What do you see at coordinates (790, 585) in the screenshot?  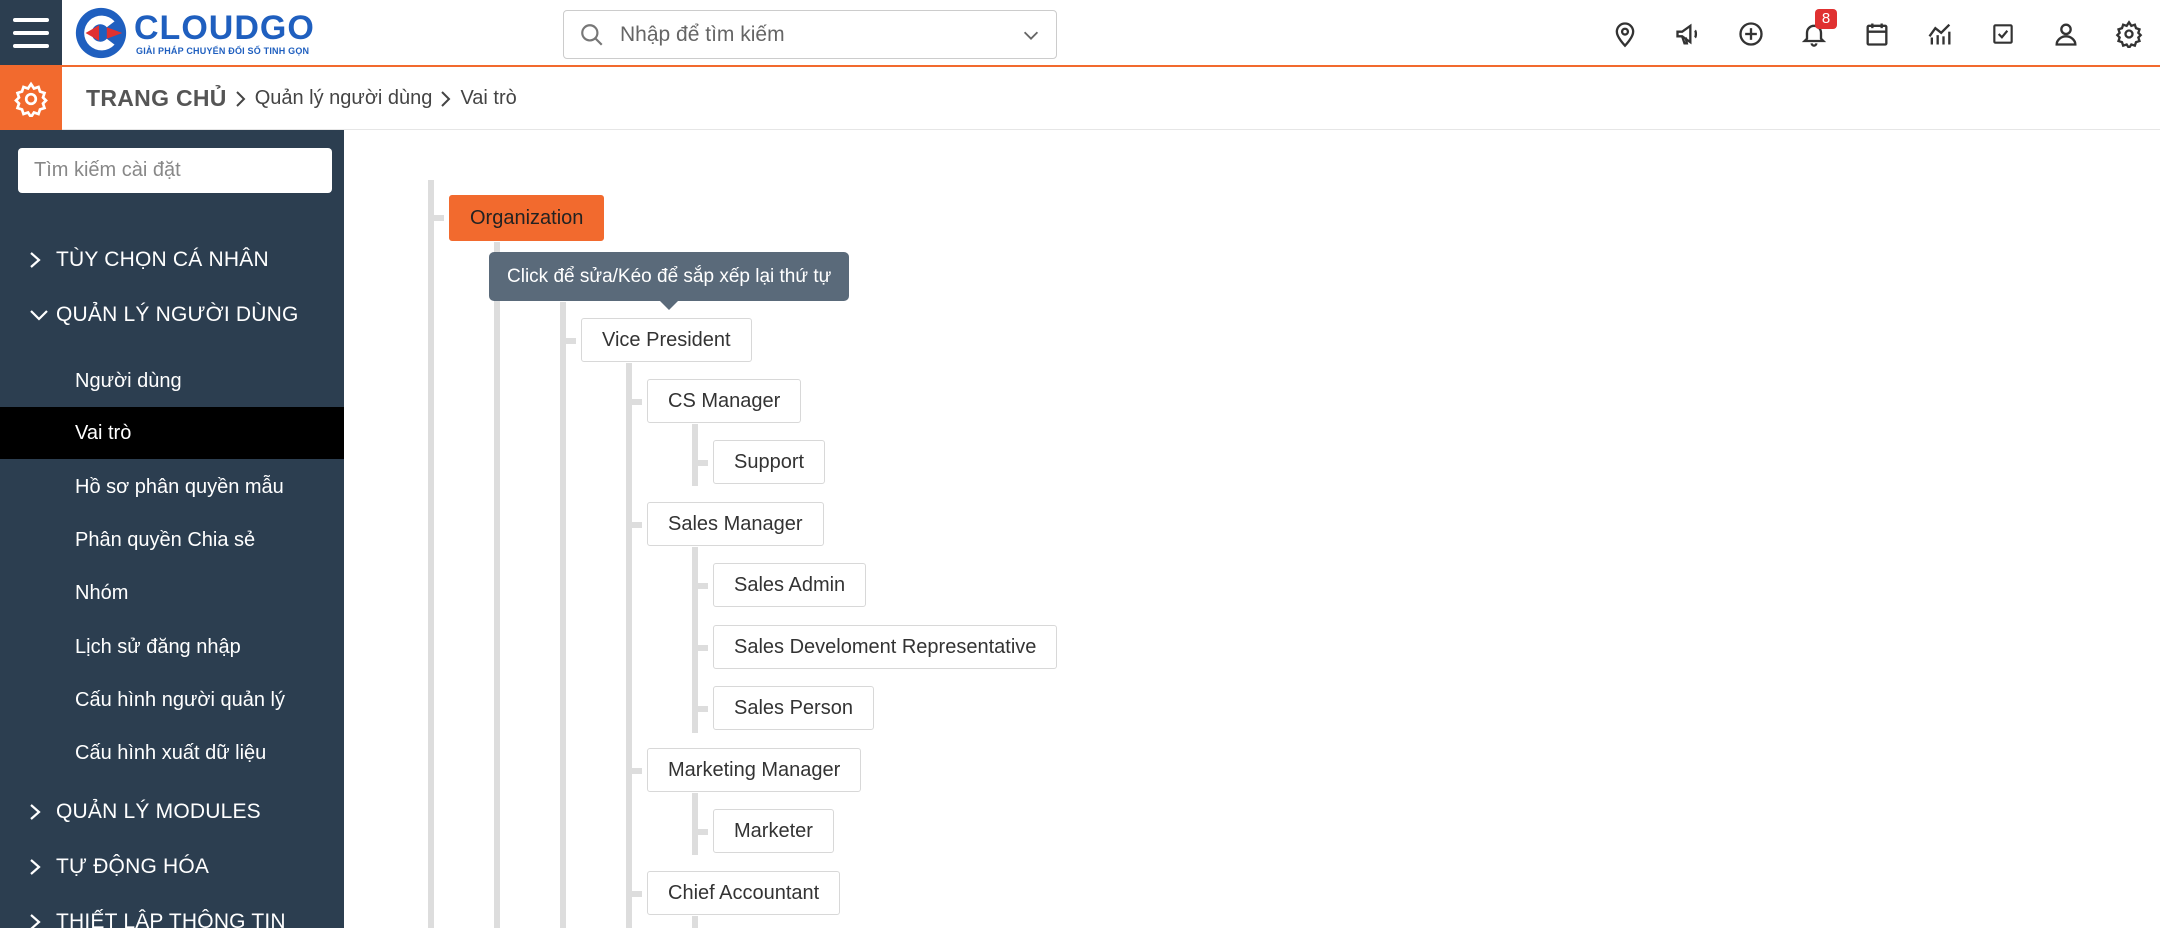 I see `role-node-sales-admin: Sales Admin` at bounding box center [790, 585].